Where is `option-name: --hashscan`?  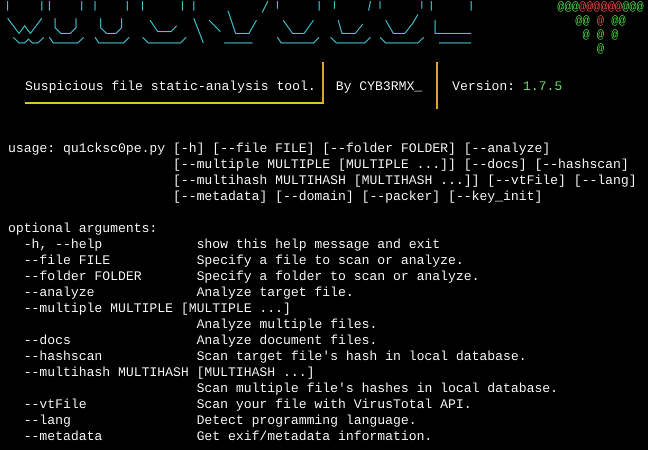
option-name: --hashscan is located at coordinates (63, 356).